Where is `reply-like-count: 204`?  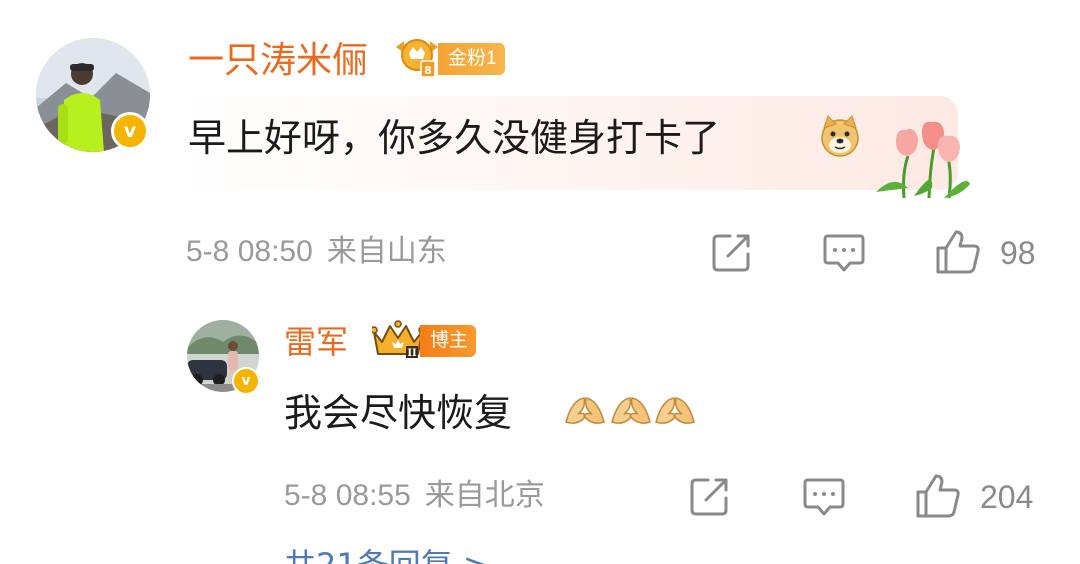
reply-like-count: 204 is located at coordinates (1007, 497).